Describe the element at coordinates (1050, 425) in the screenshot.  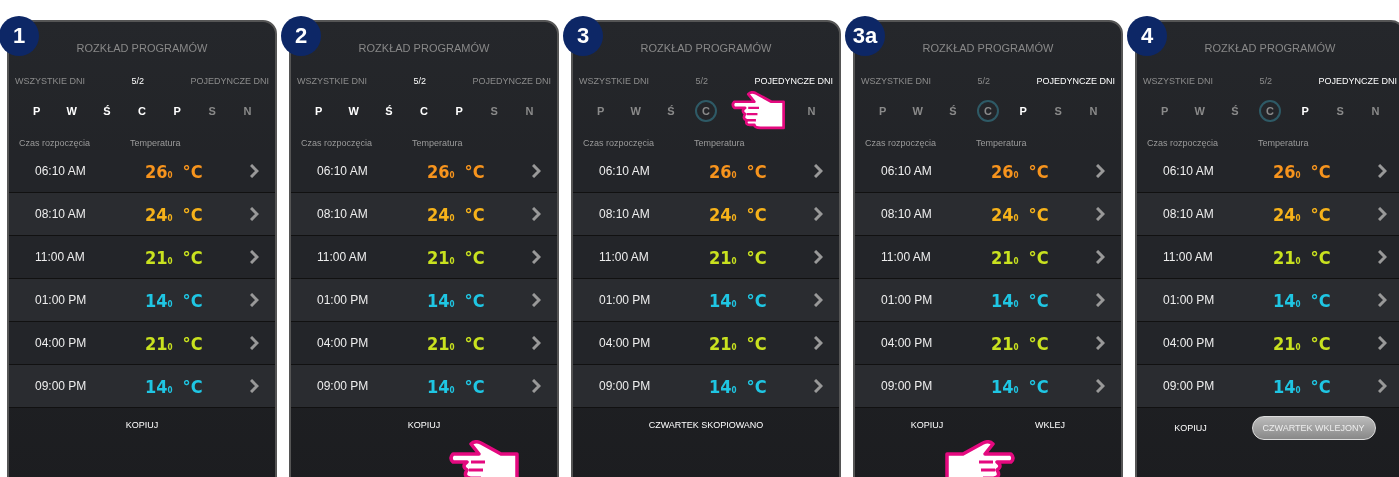
I see `action-button: WKLEJ` at that location.